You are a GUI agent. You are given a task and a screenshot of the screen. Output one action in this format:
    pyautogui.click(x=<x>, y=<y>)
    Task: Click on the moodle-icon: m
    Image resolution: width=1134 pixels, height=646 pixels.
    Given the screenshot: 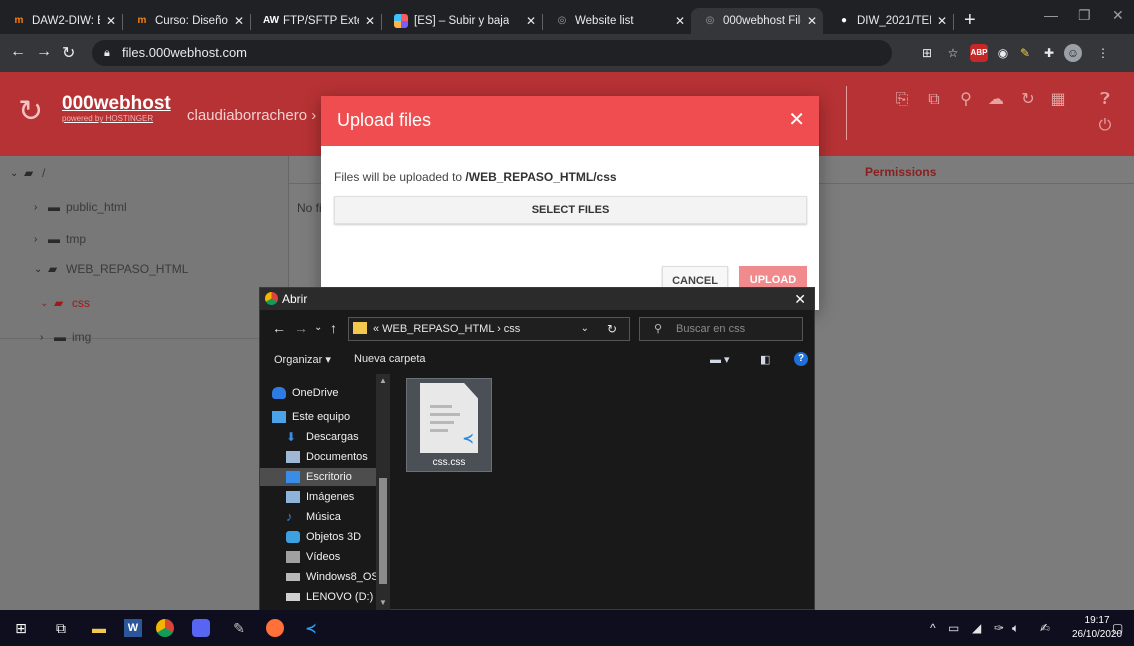 What is the action you would take?
    pyautogui.click(x=19, y=20)
    